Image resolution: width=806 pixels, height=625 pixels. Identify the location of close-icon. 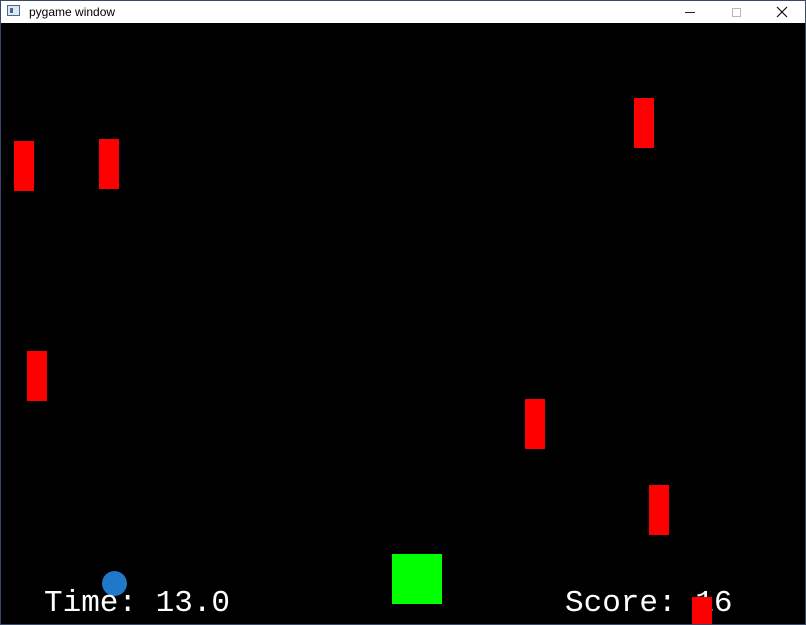
(782, 12).